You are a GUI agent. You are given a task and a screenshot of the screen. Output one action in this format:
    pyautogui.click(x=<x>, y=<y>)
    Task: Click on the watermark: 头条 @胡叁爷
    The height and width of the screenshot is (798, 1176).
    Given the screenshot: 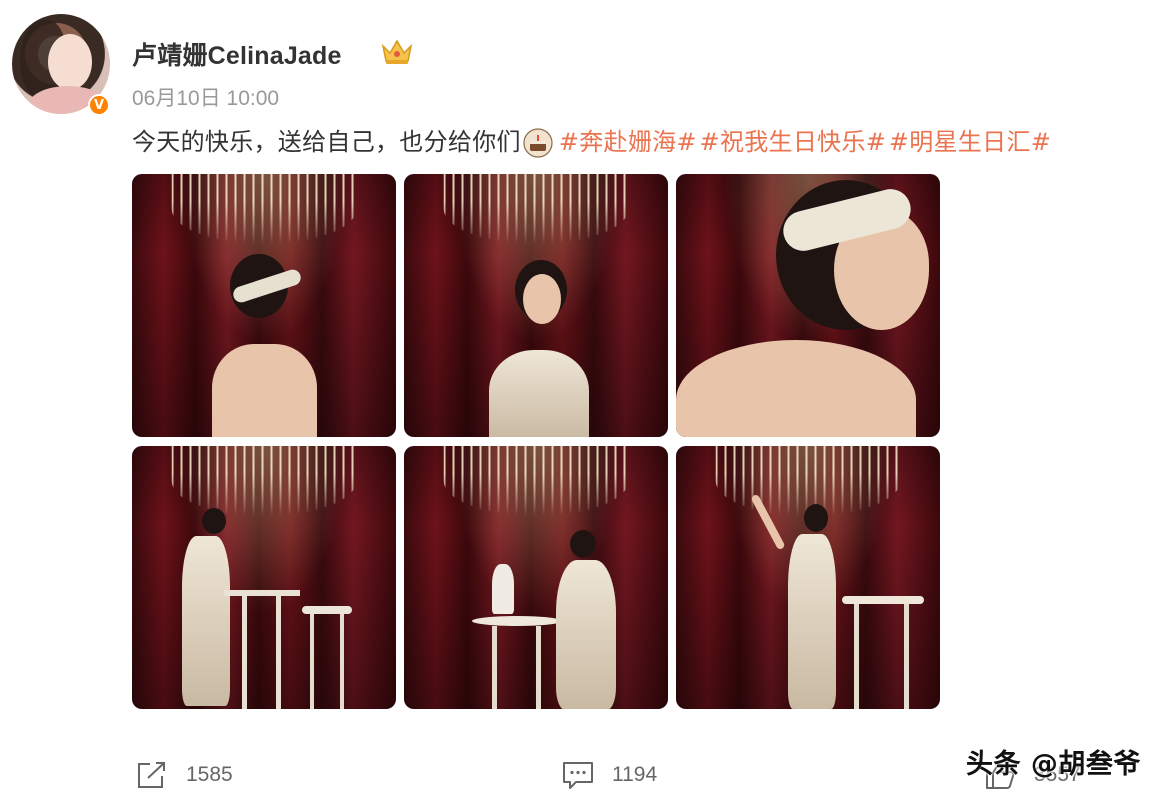 What is the action you would take?
    pyautogui.click(x=1053, y=764)
    